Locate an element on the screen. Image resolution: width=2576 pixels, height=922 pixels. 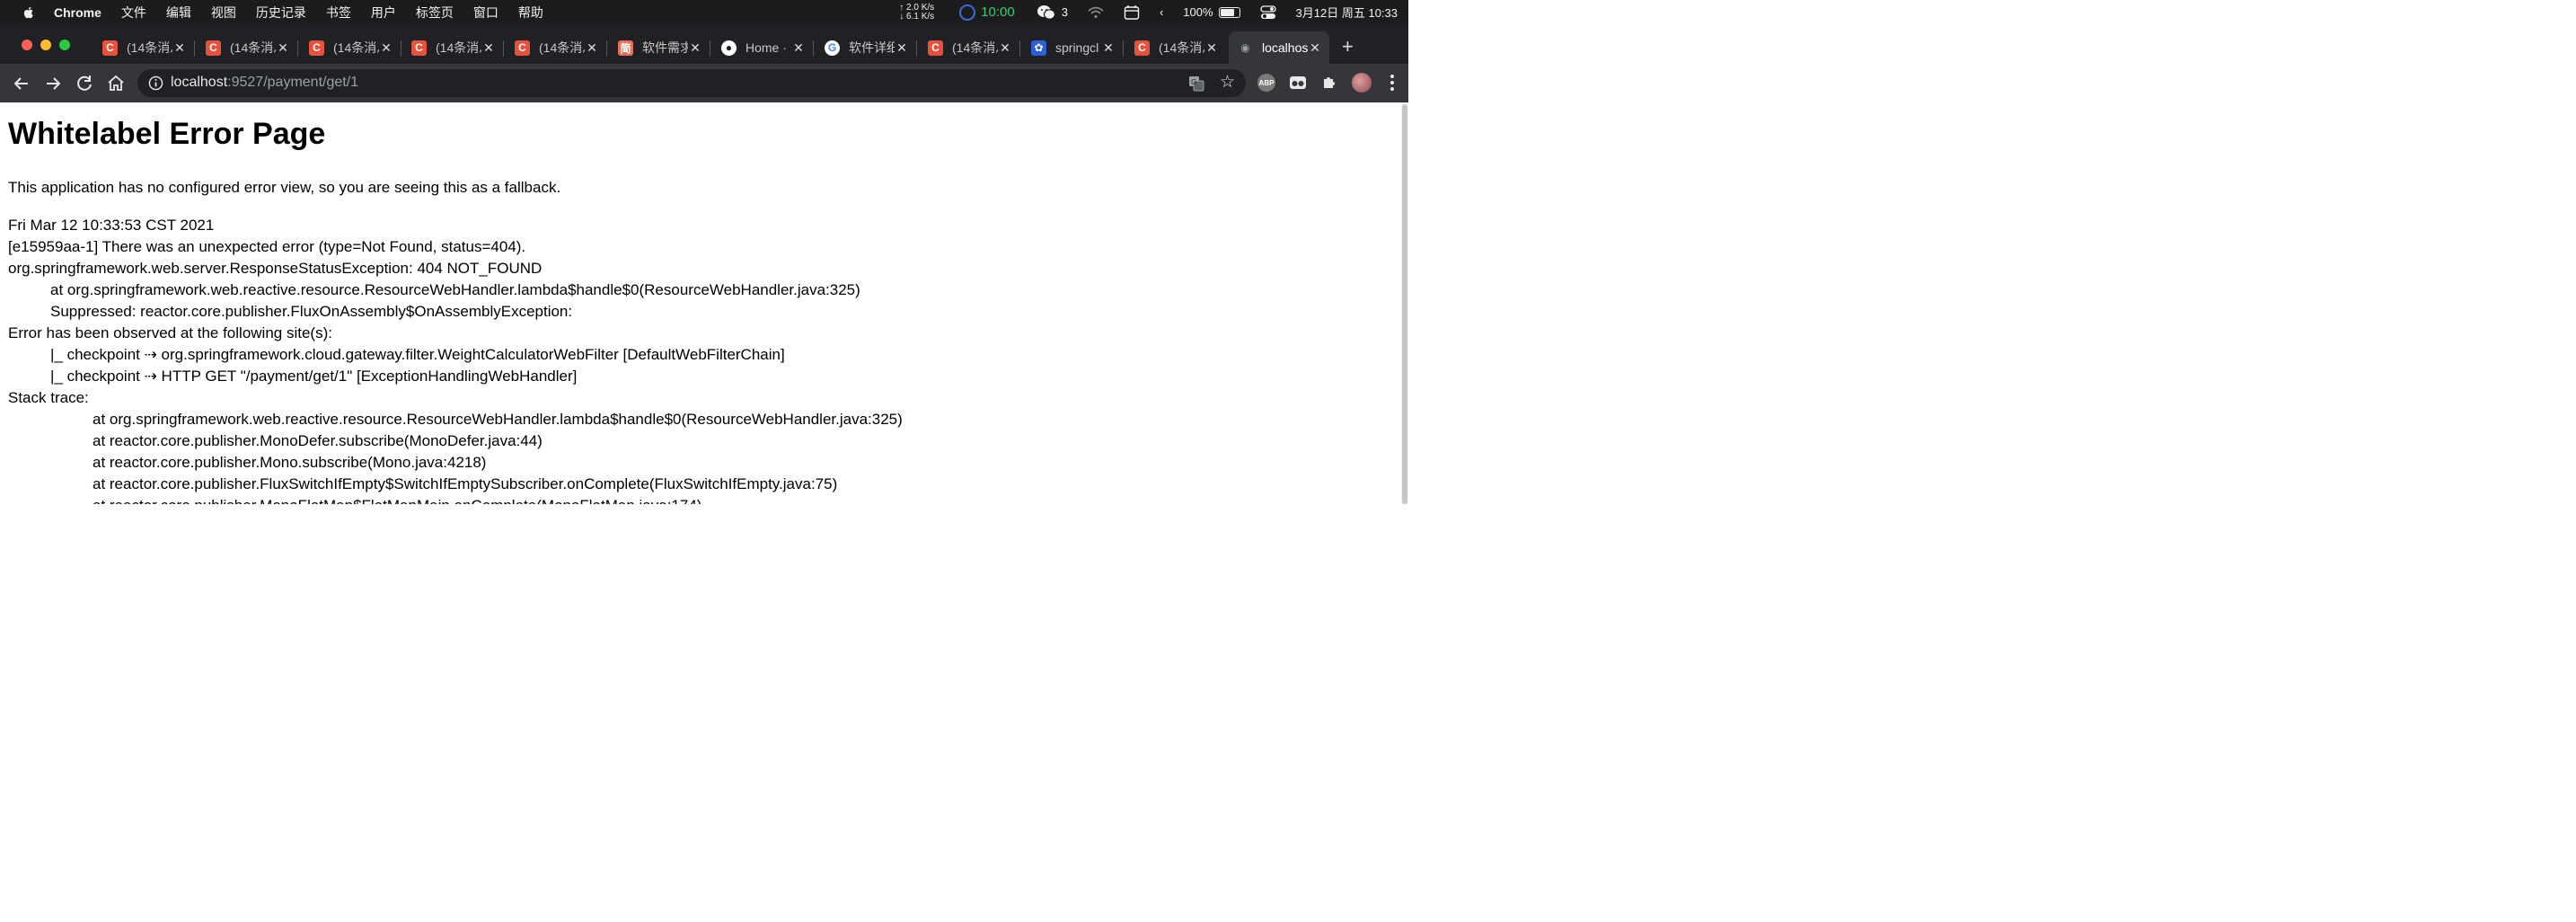
menu-tab: 标签页 is located at coordinates (435, 13).